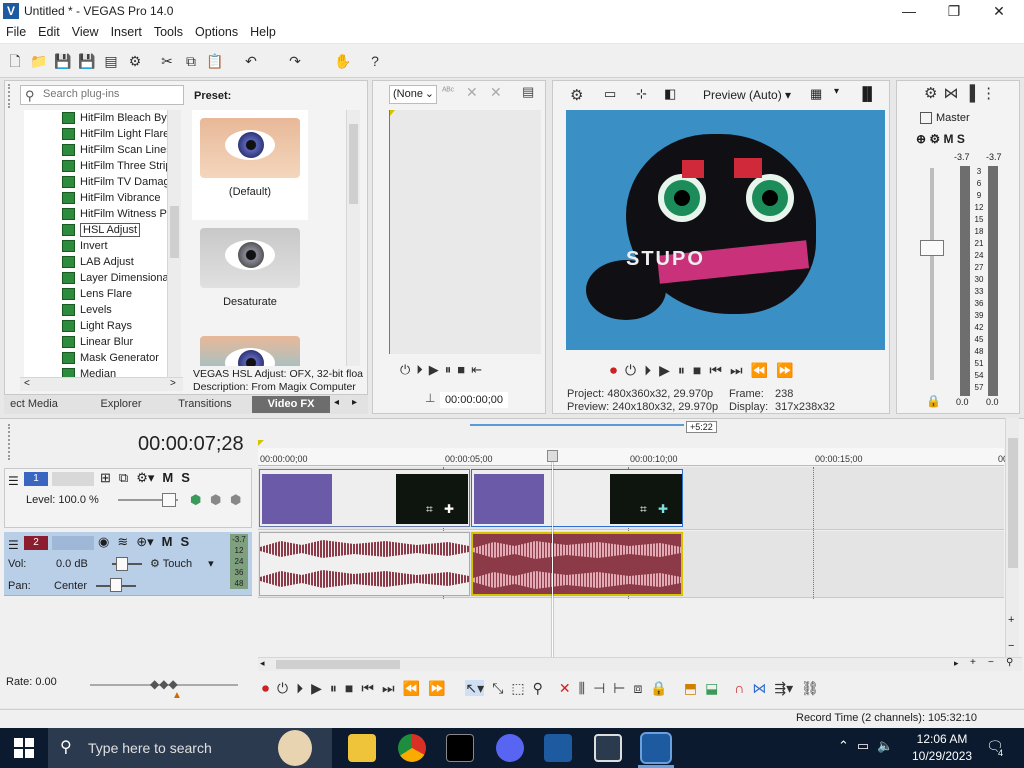 The image size is (1024, 768). I want to click on master-fader, so click(932, 248).